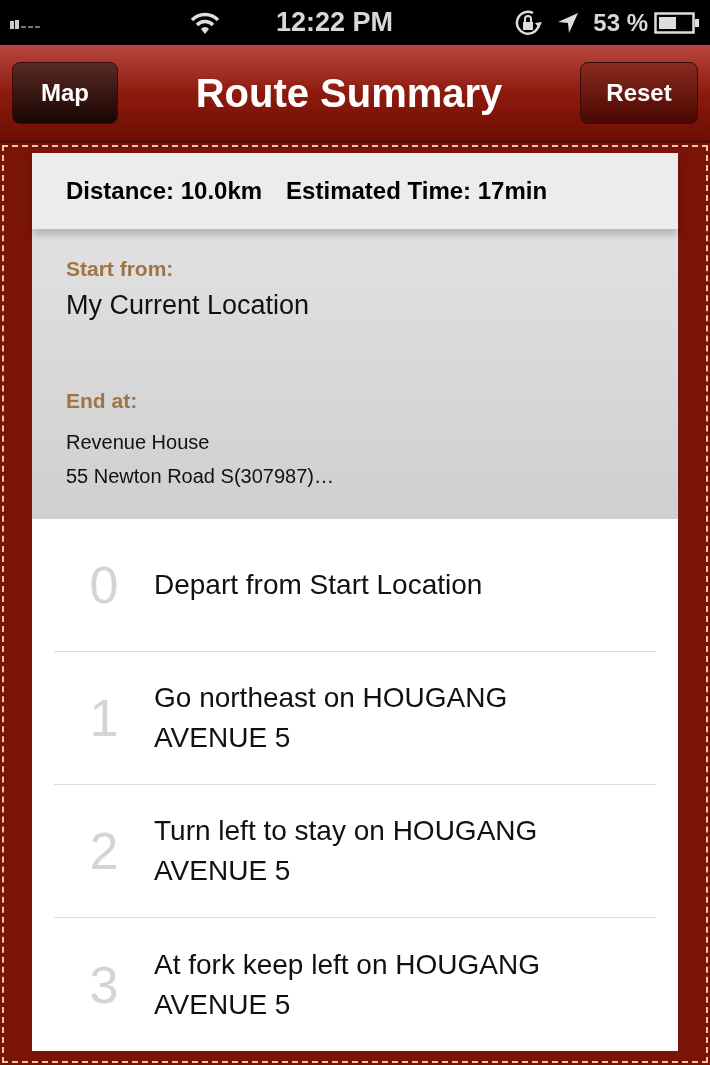 The width and height of the screenshot is (710, 1065). Describe the element at coordinates (205, 22) in the screenshot. I see `wifi-icon` at that location.